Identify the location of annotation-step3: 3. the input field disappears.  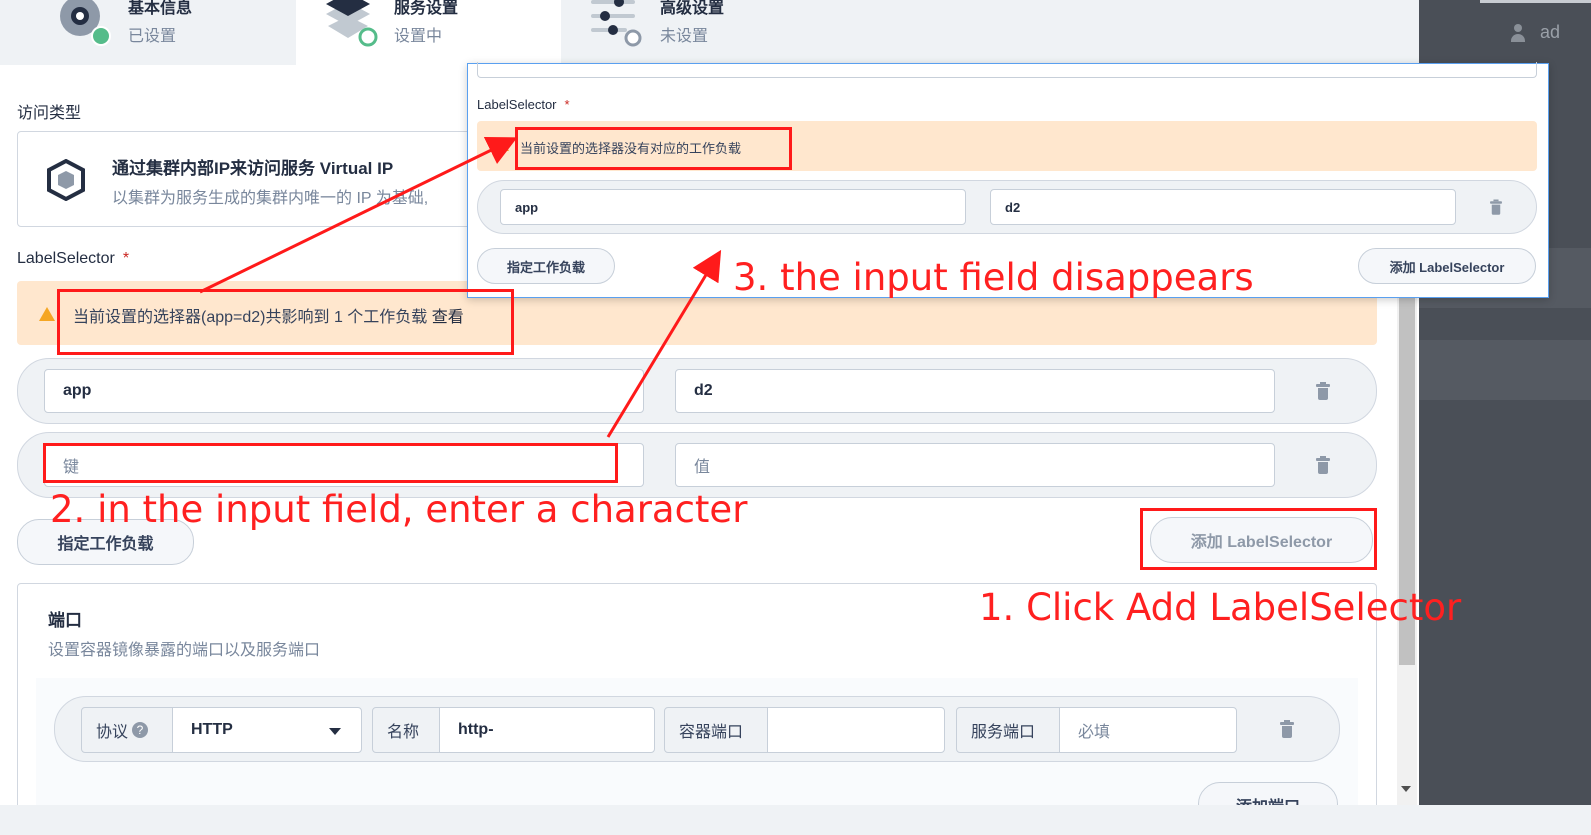
(993, 277).